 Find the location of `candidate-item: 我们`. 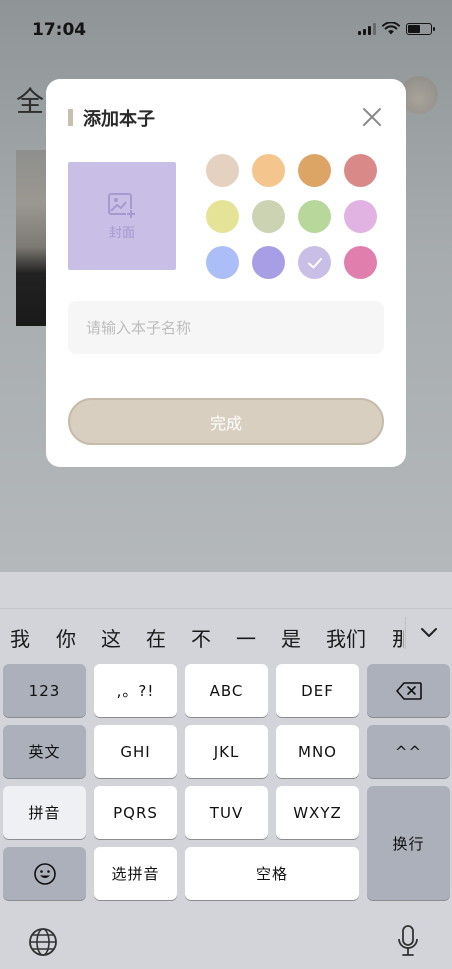

candidate-item: 我们 is located at coordinates (346, 637).